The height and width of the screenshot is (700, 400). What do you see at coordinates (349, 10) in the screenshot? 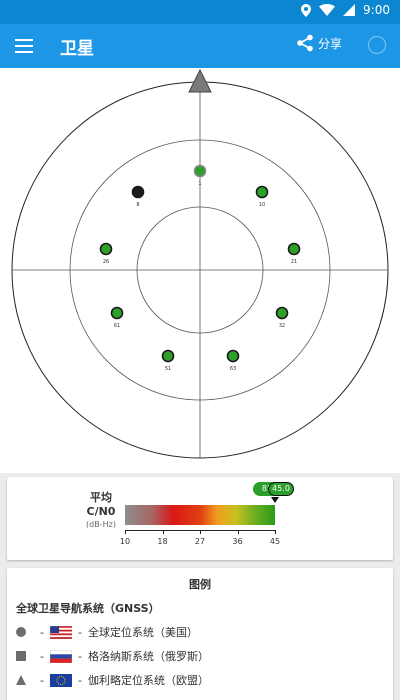
I see `signal-icon` at bounding box center [349, 10].